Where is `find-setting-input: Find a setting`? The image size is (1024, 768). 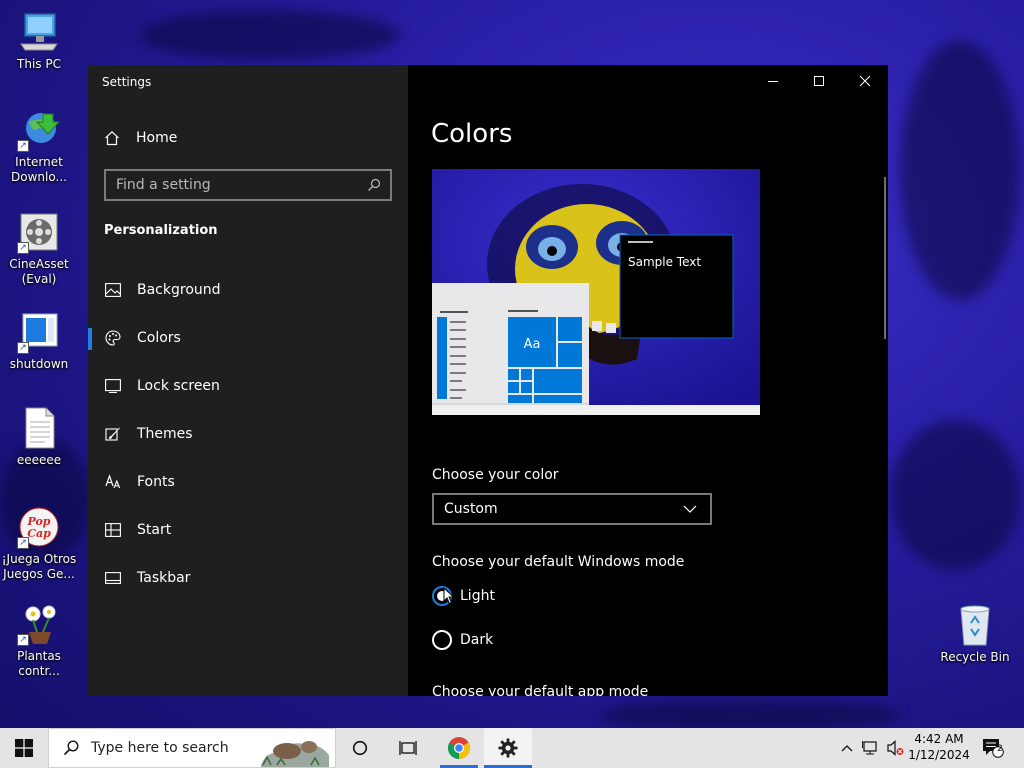 find-setting-input: Find a setting is located at coordinates (248, 185).